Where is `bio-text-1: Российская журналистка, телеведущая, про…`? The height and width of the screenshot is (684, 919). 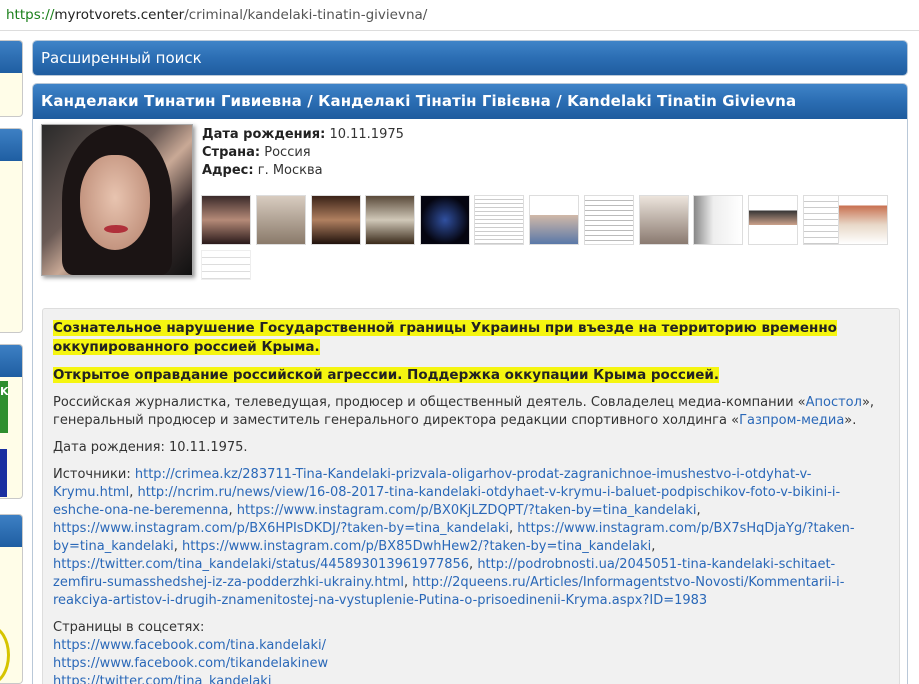
bio-text-1: Российская журналистка, телеведущая, про… is located at coordinates (429, 402).